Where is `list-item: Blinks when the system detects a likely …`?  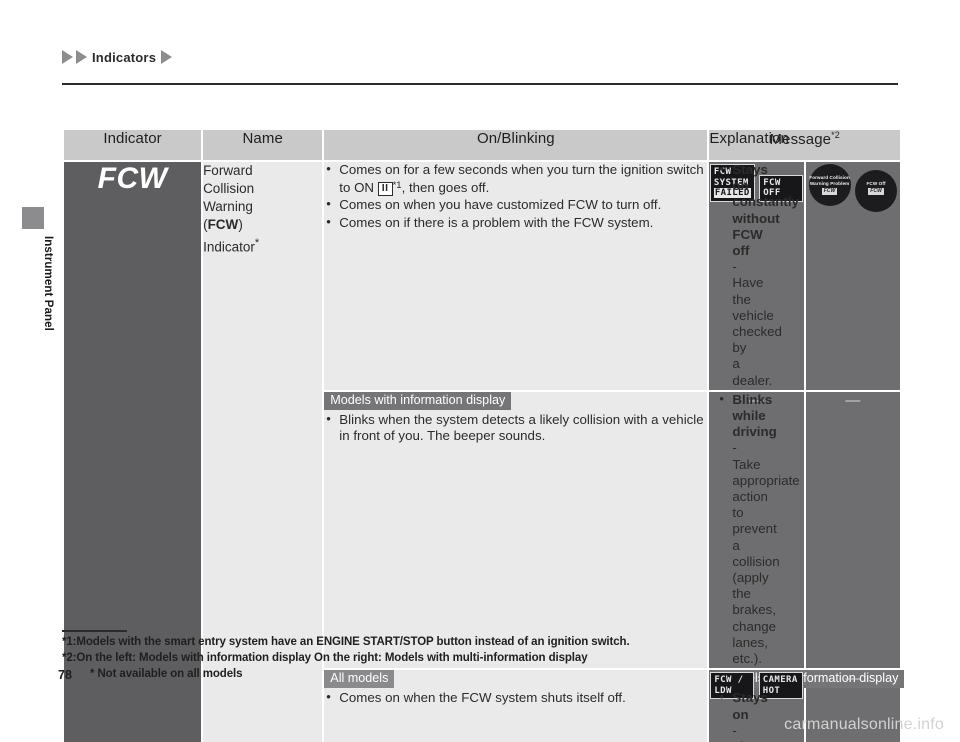
list-item: Blinks when the system detects a likely … is located at coordinates (515, 427).